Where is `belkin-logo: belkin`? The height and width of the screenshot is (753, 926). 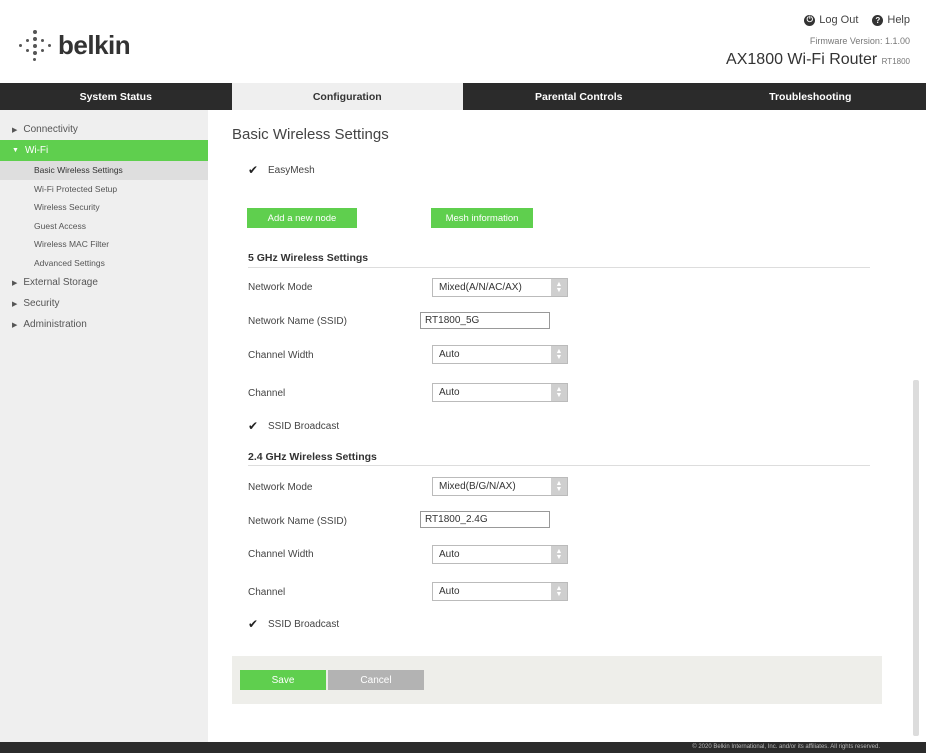 belkin-logo: belkin is located at coordinates (74, 45).